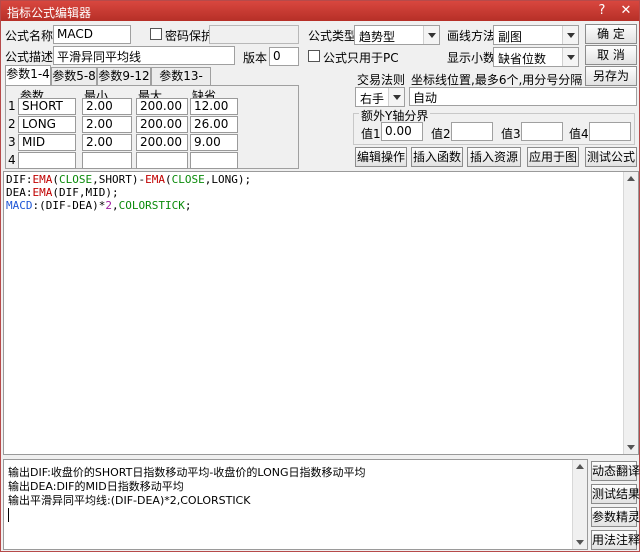  I want to click on code-token: :(DIF-DEA)*, so click(69, 205).